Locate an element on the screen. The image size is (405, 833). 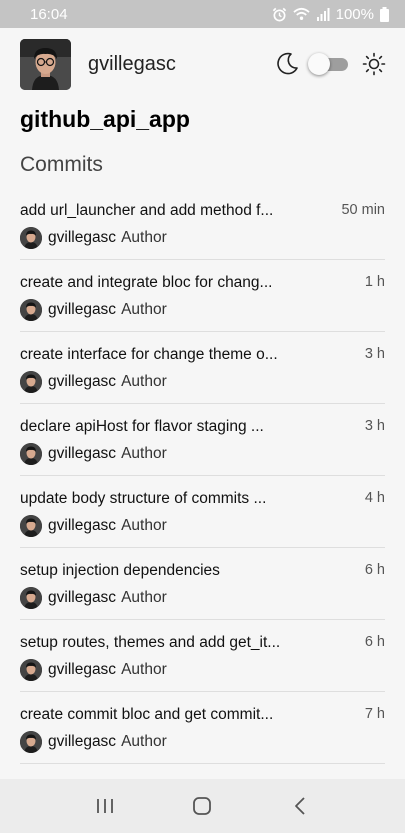
toggle-thumb is located at coordinates (319, 64).